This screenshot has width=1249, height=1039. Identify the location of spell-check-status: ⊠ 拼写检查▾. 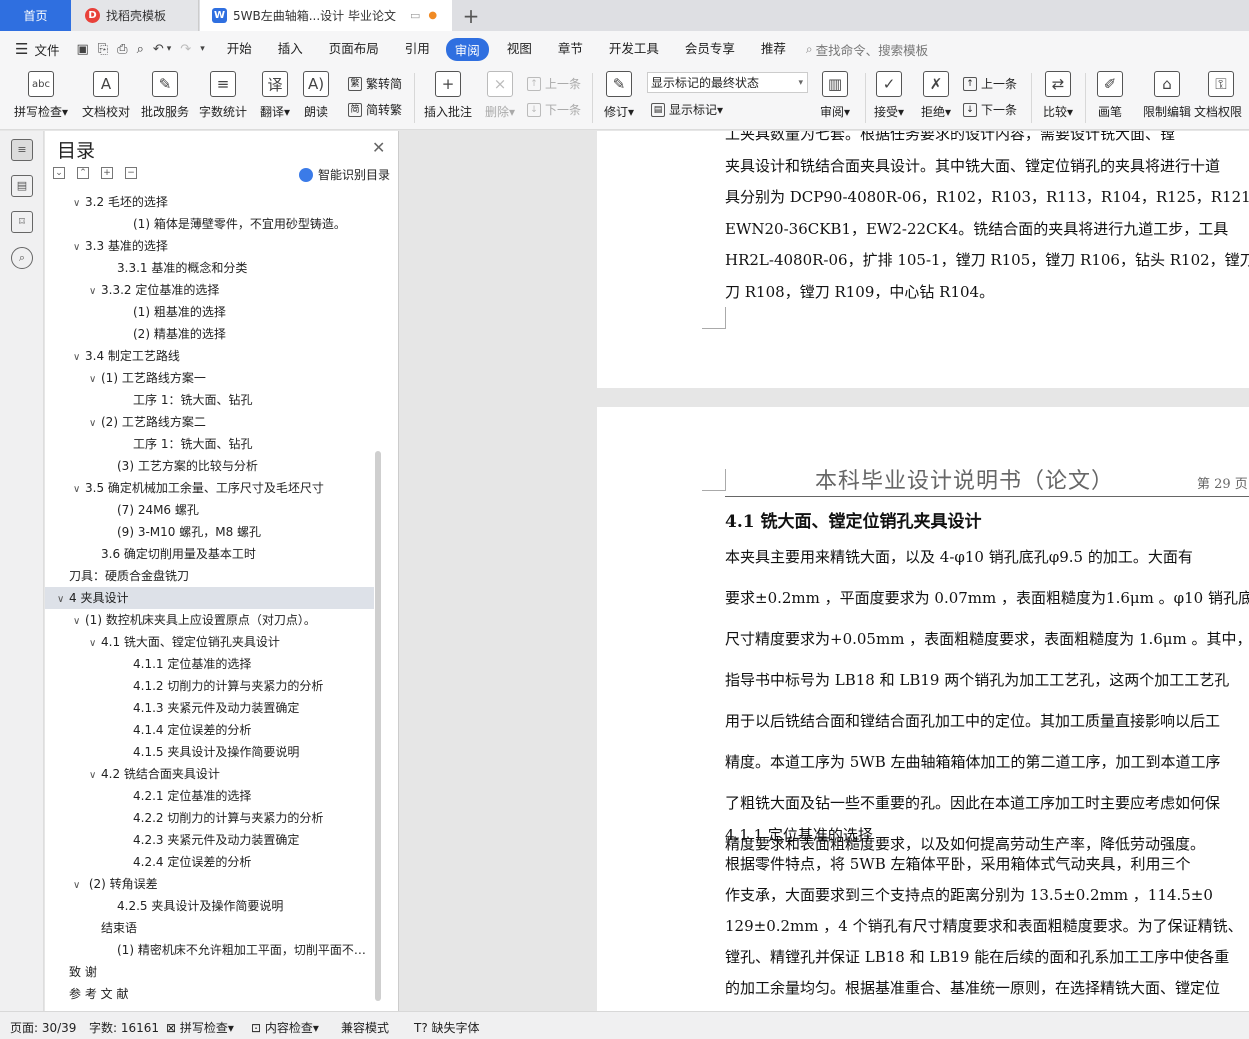
(200, 1027).